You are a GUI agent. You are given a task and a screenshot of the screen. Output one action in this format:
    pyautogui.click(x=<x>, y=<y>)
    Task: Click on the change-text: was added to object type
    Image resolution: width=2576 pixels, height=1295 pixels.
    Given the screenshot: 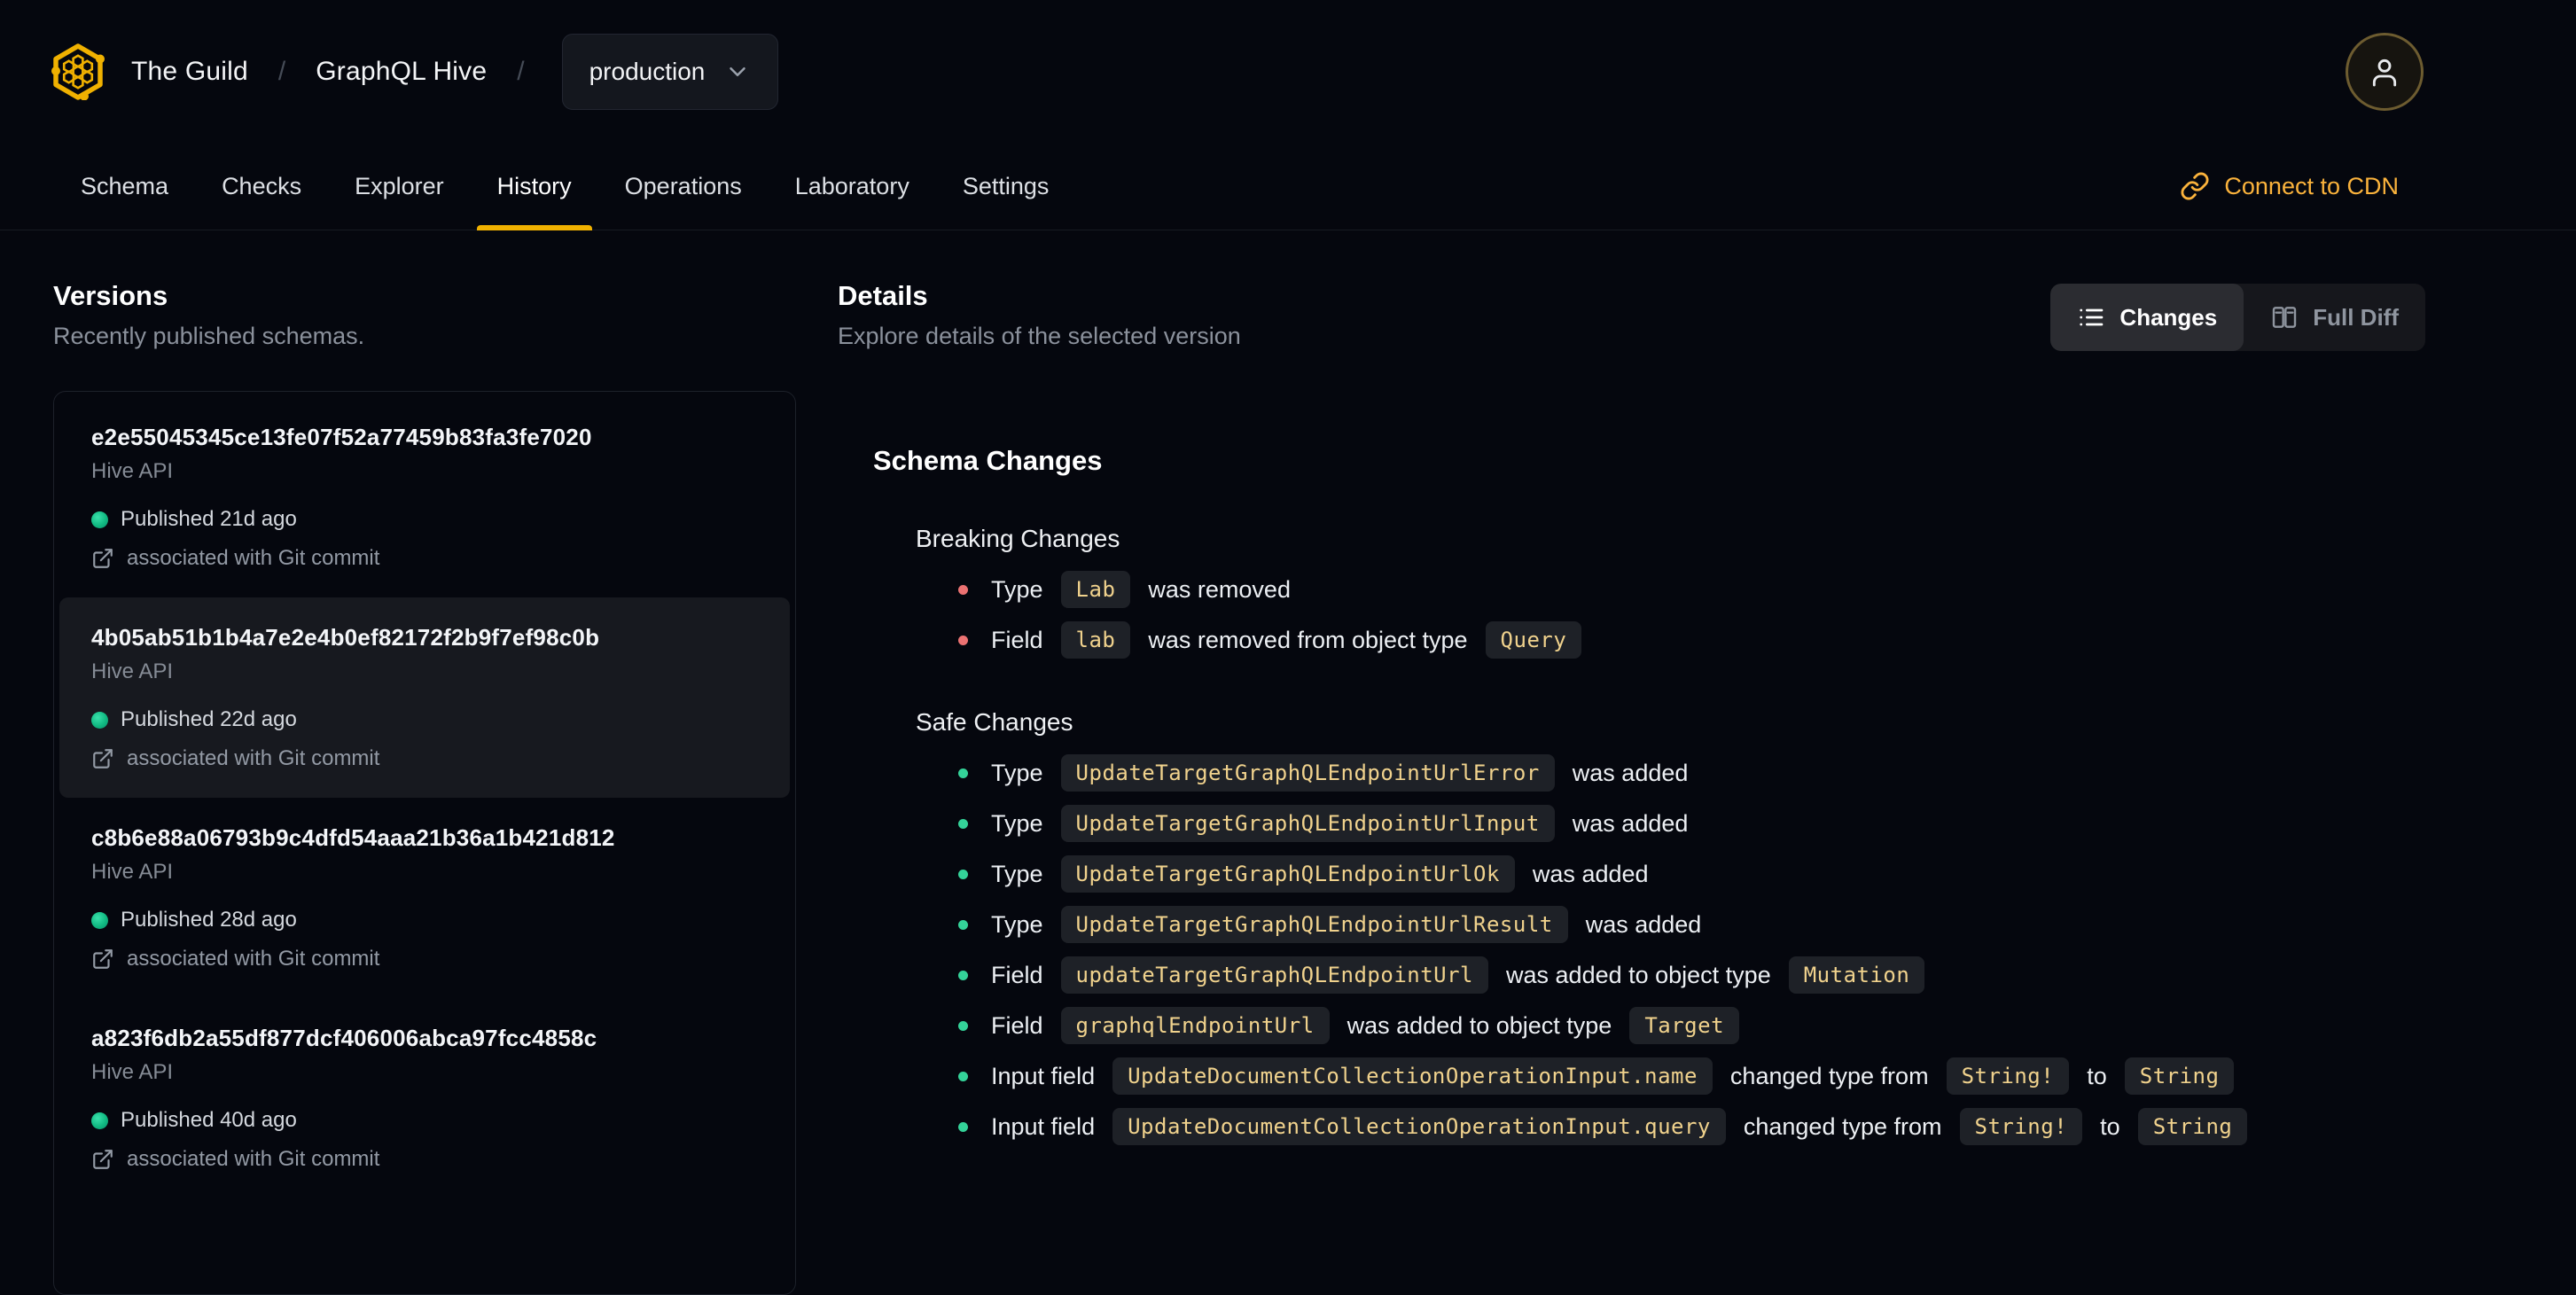 What is the action you would take?
    pyautogui.click(x=1479, y=1025)
    